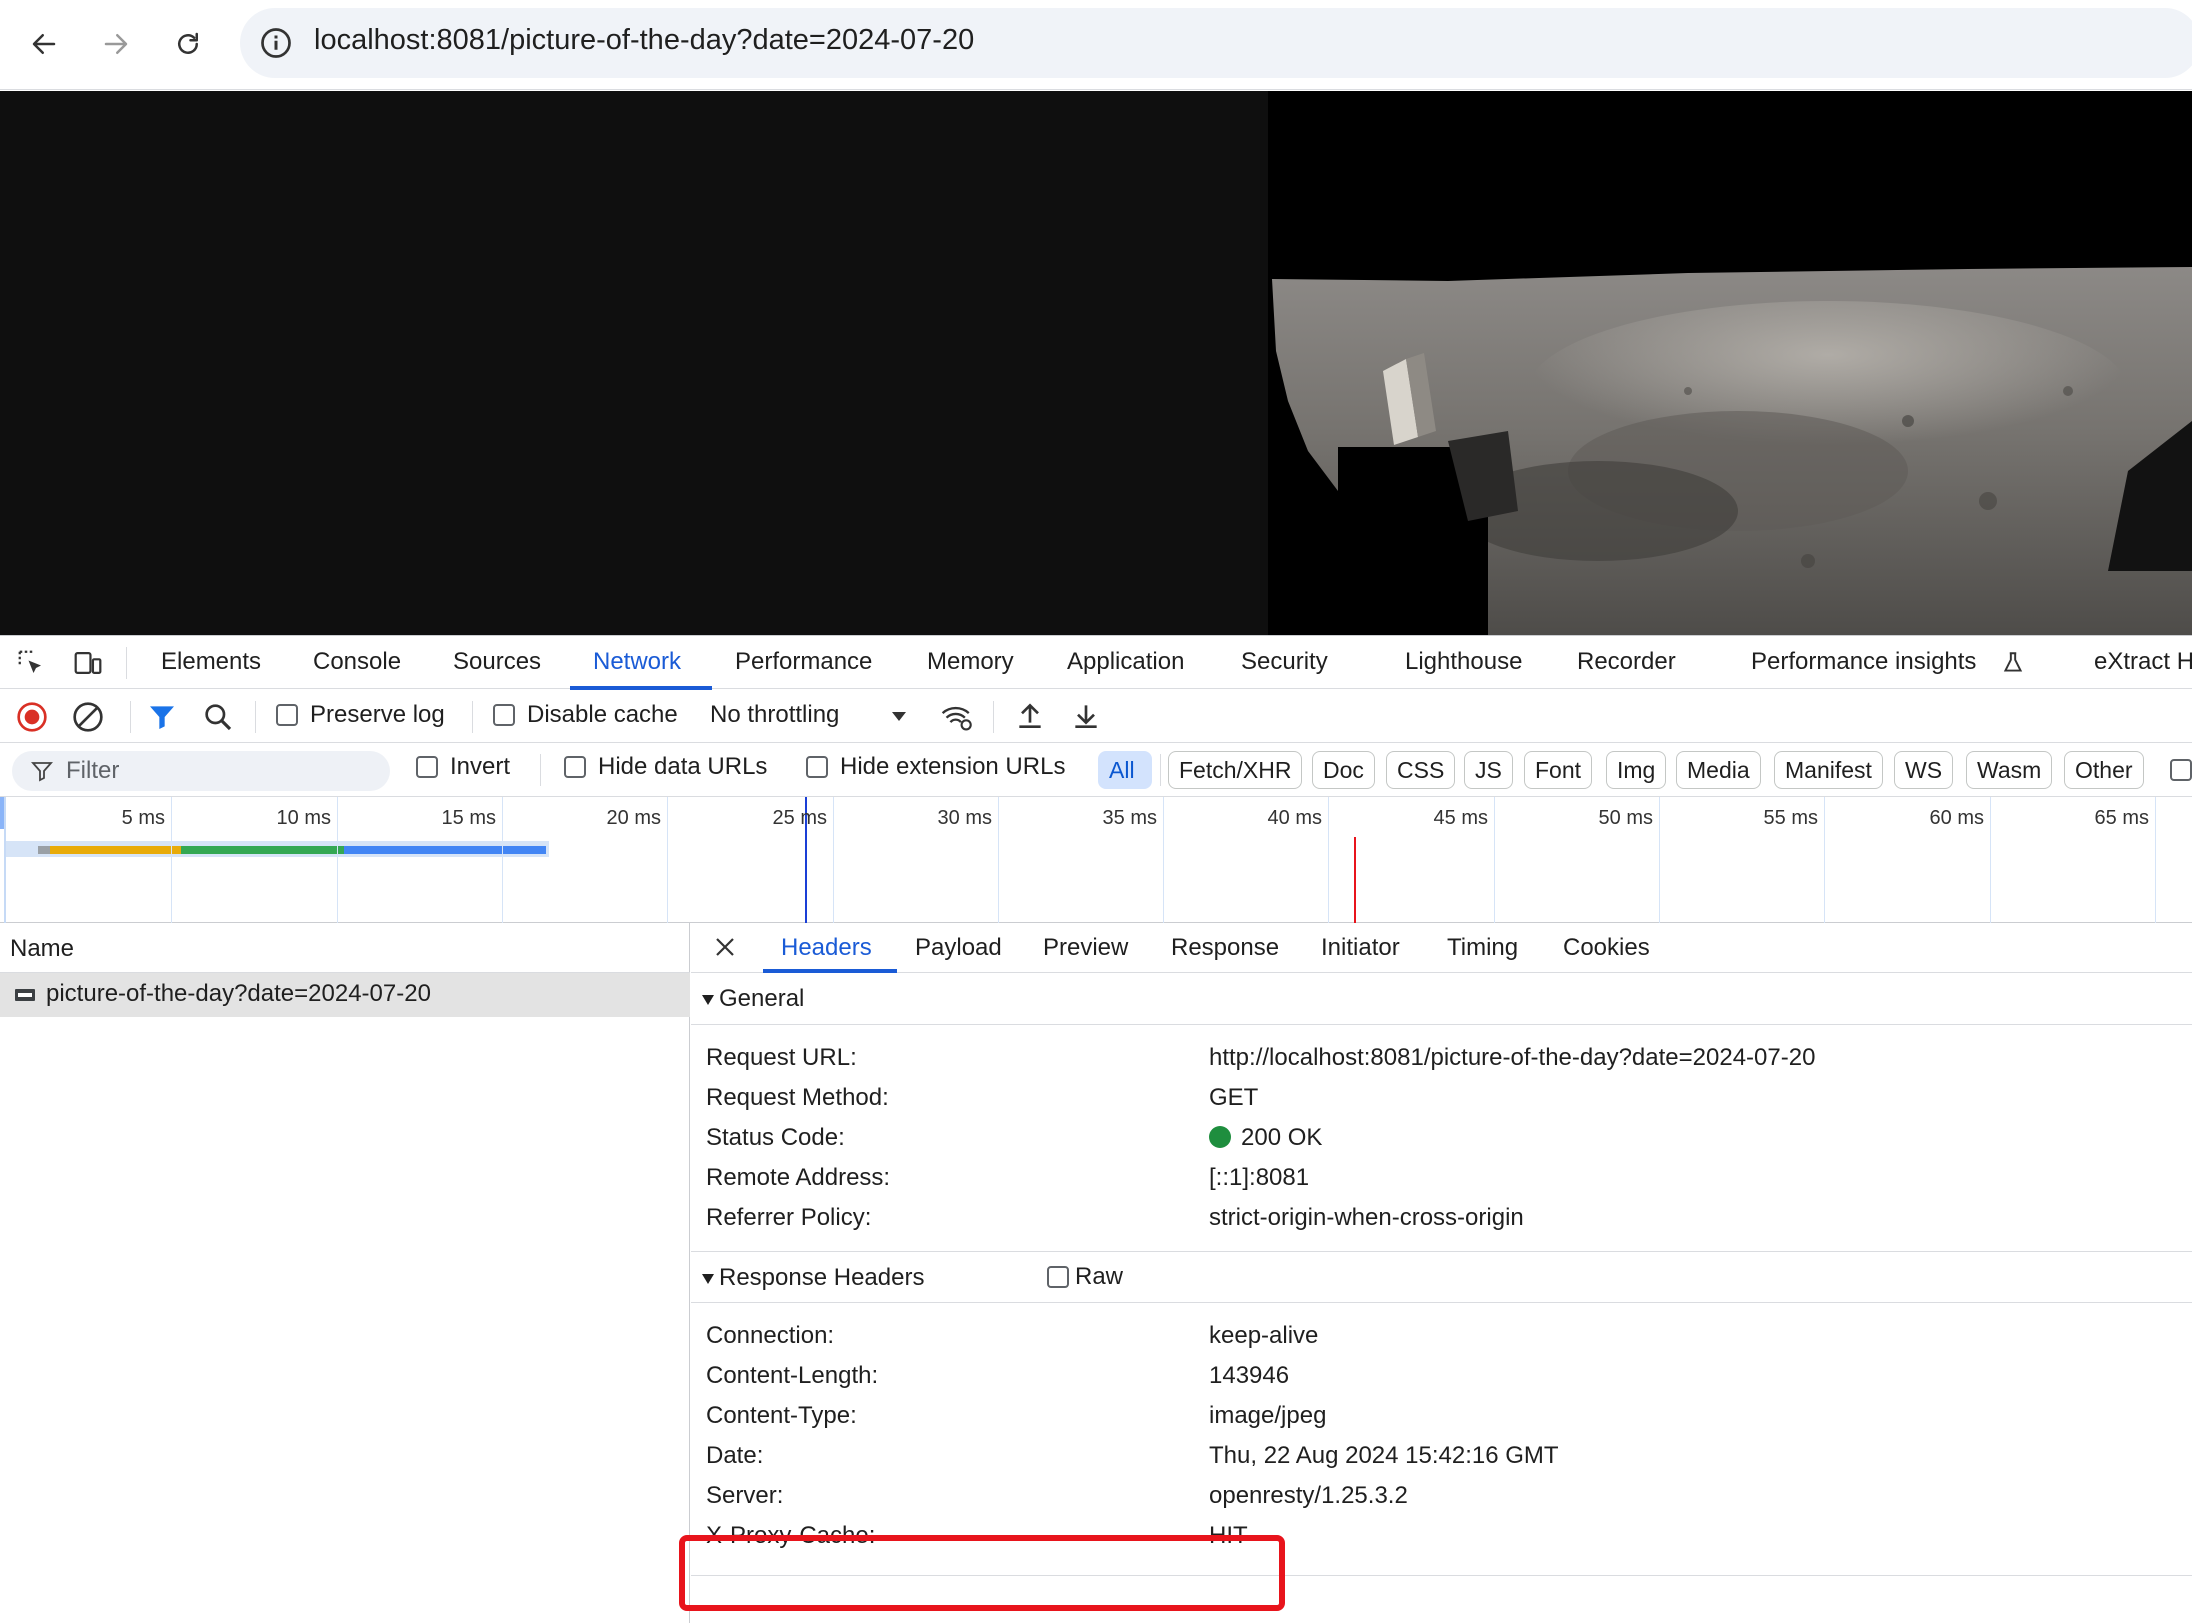  Describe the element at coordinates (745, 1495) in the screenshot. I see `server-key: Server:` at that location.